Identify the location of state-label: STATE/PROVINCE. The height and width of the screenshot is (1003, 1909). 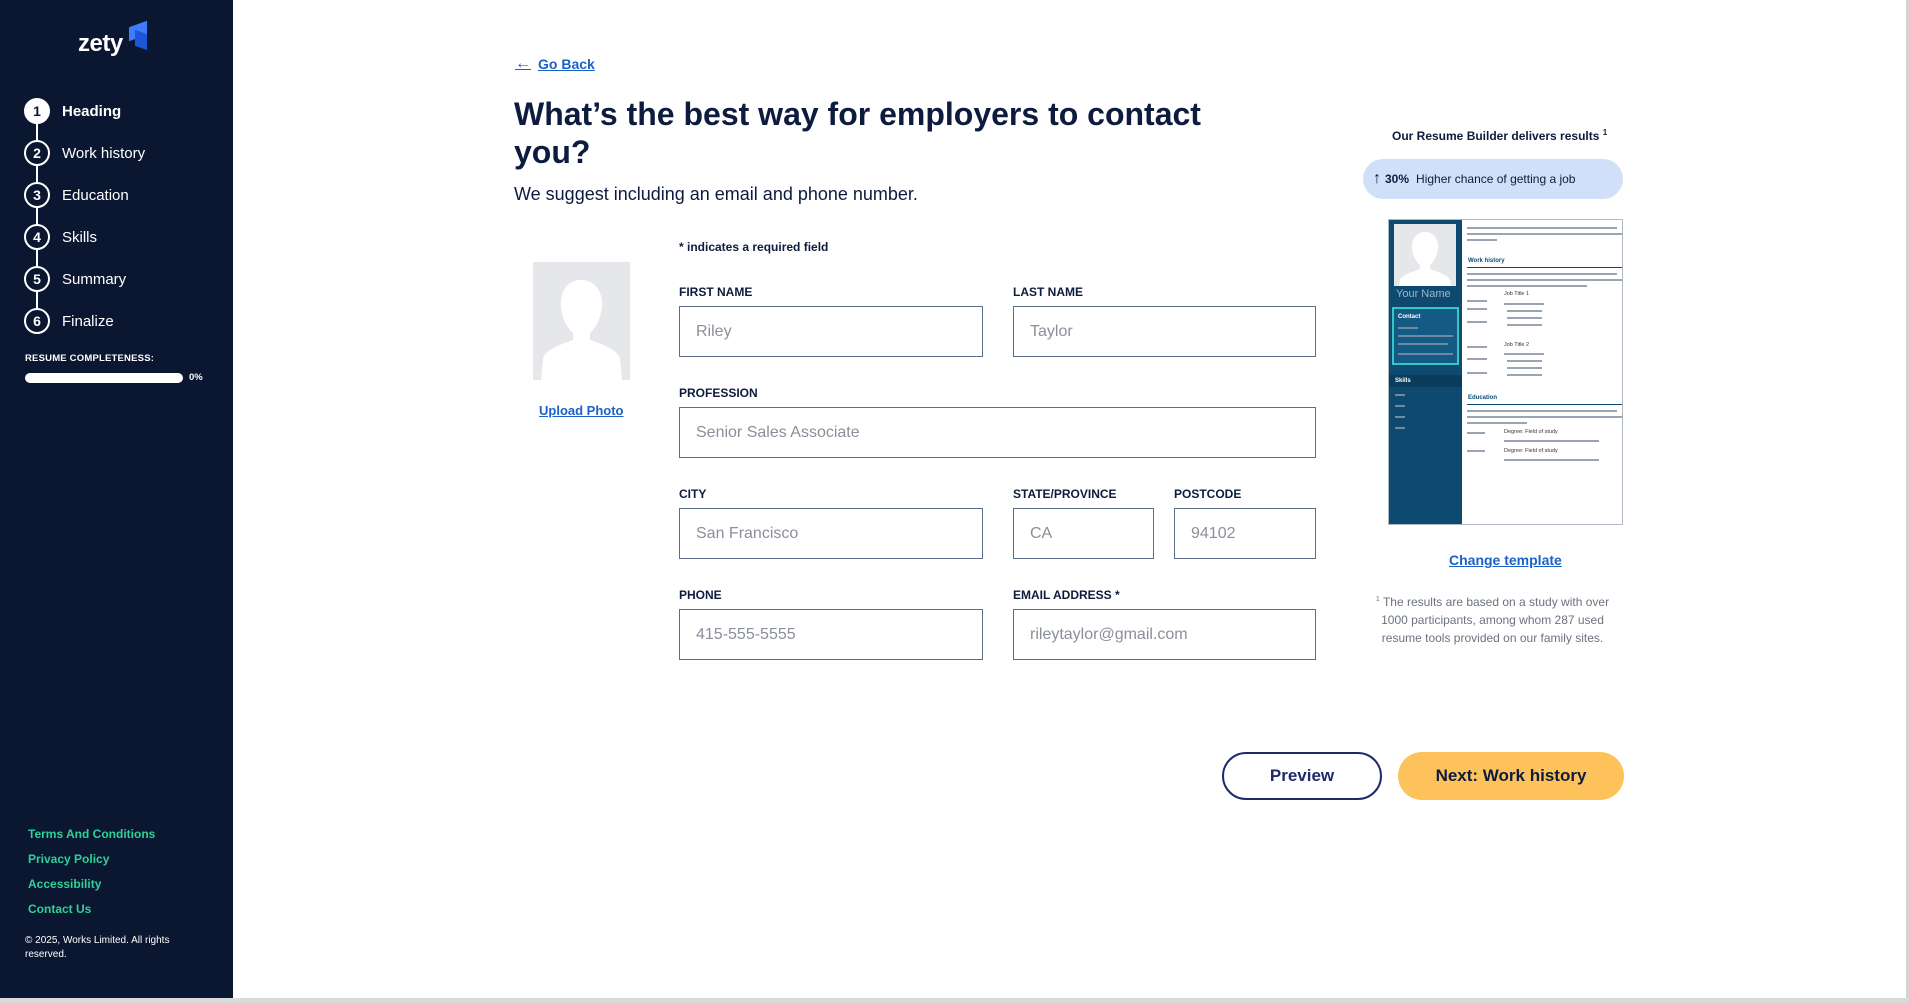
(1065, 494).